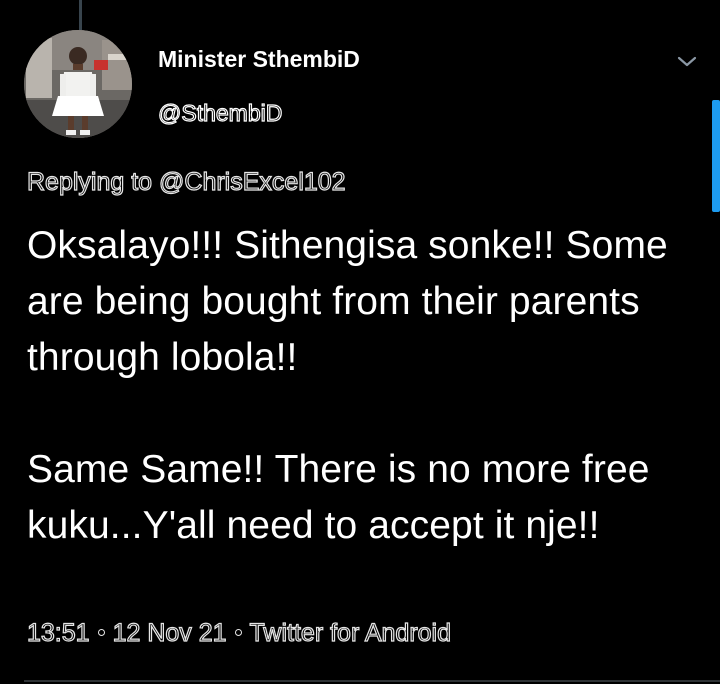 The width and height of the screenshot is (720, 684). I want to click on author-handle: @SthembiD, so click(220, 113).